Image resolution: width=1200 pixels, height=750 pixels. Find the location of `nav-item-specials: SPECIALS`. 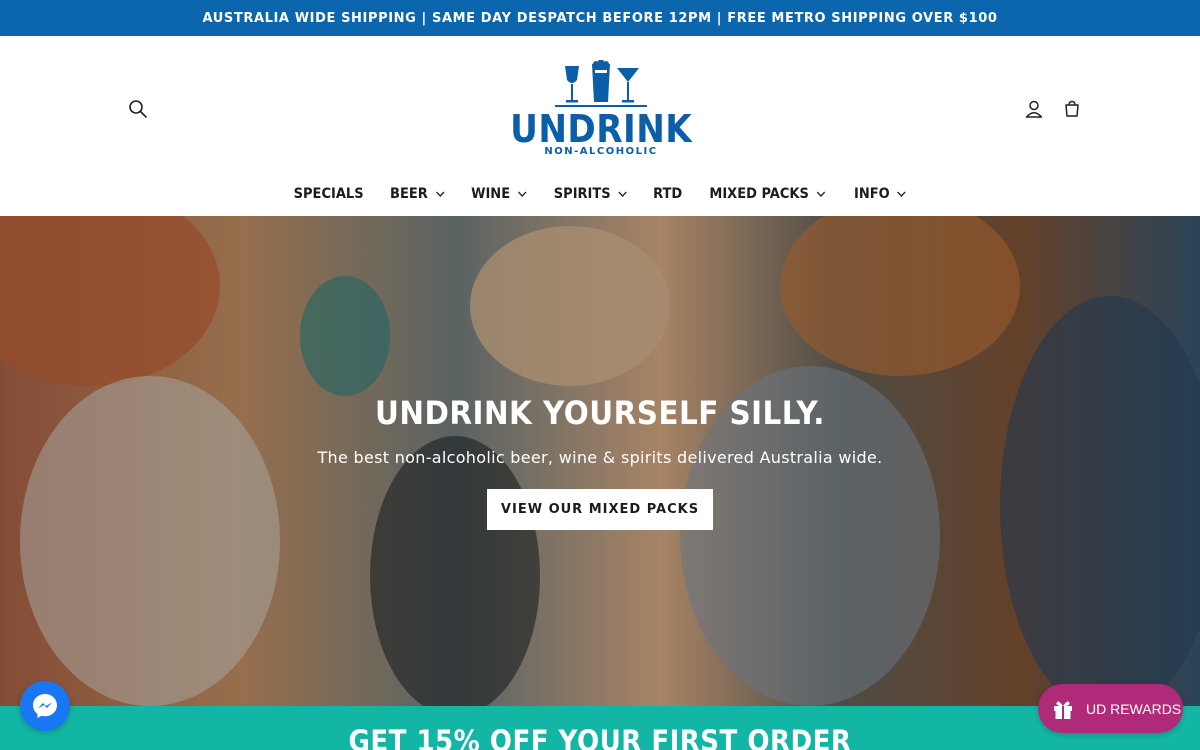

nav-item-specials: SPECIALS is located at coordinates (329, 194).